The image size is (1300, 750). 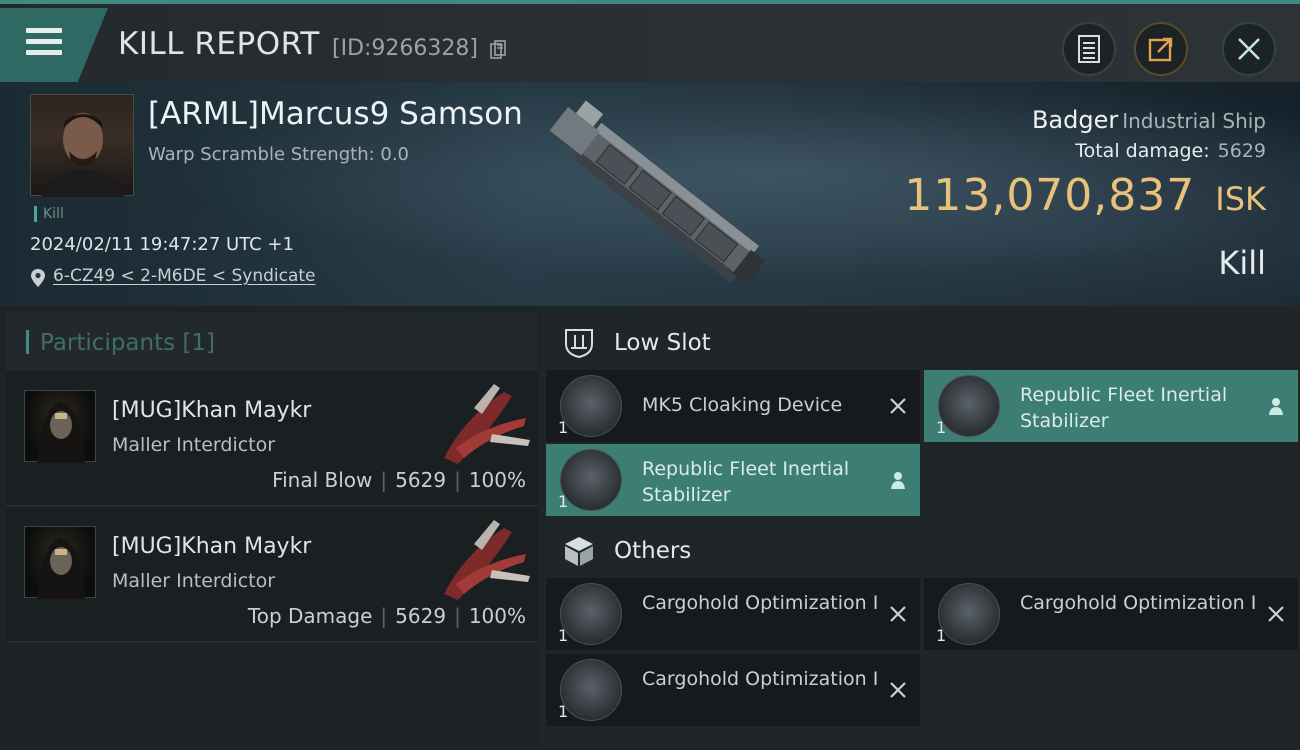 I want to click on slot-item: 1 MK5 Cloaking Device, so click(x=733, y=406).